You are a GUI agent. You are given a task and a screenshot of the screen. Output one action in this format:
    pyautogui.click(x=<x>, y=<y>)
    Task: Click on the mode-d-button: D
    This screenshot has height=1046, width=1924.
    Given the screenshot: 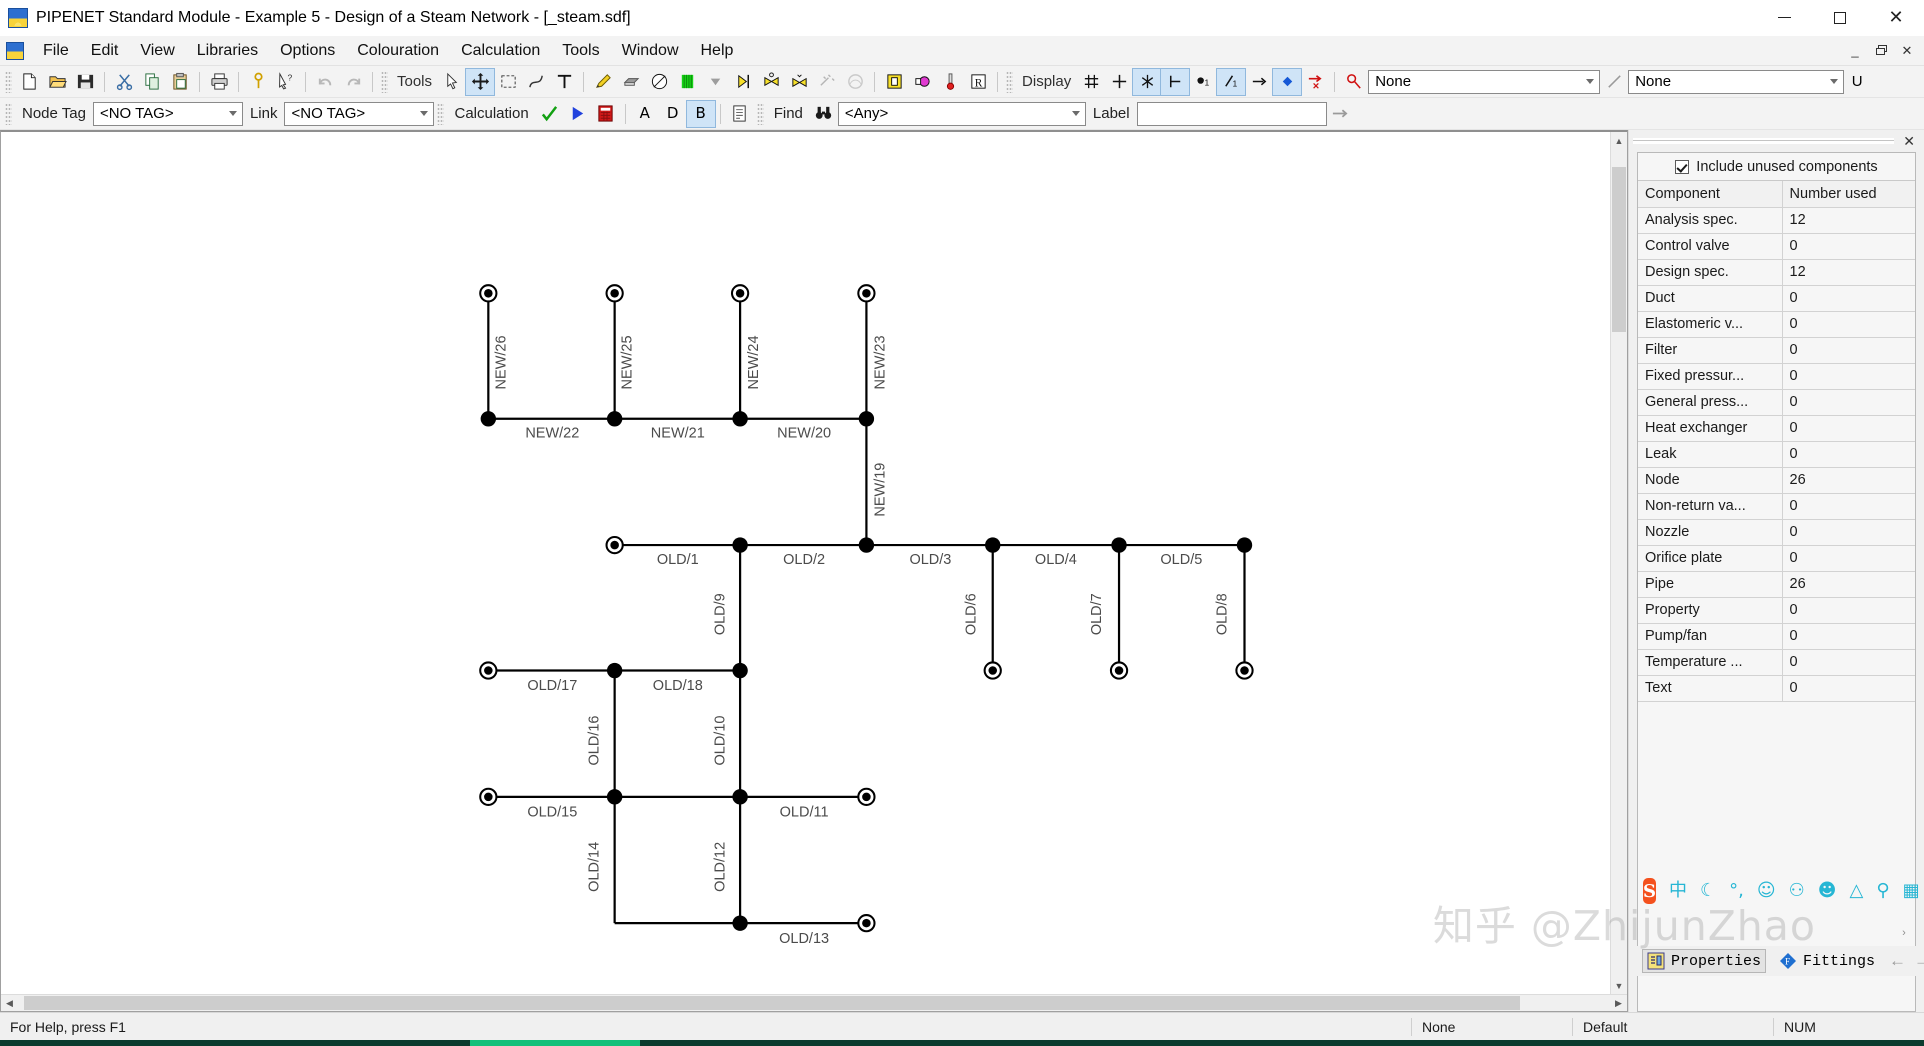 What is the action you would take?
    pyautogui.click(x=673, y=114)
    